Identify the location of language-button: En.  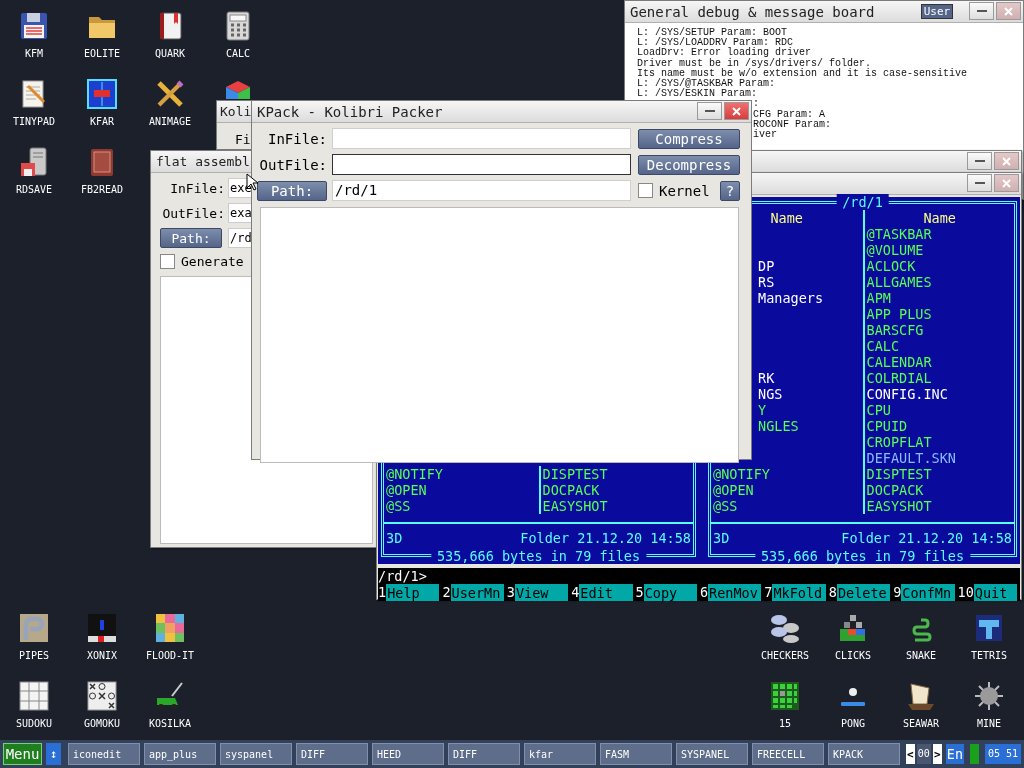
(954, 754).